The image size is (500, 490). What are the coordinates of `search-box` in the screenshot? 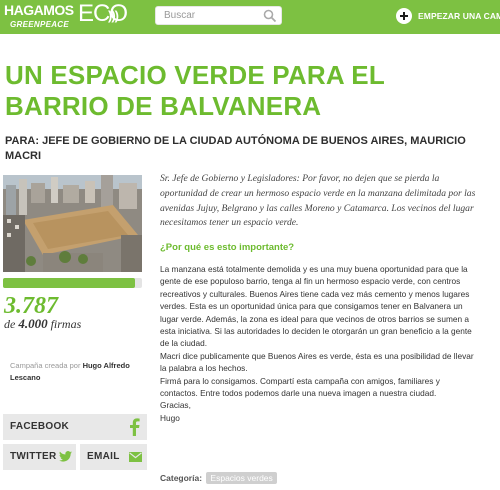 It's located at (218, 15).